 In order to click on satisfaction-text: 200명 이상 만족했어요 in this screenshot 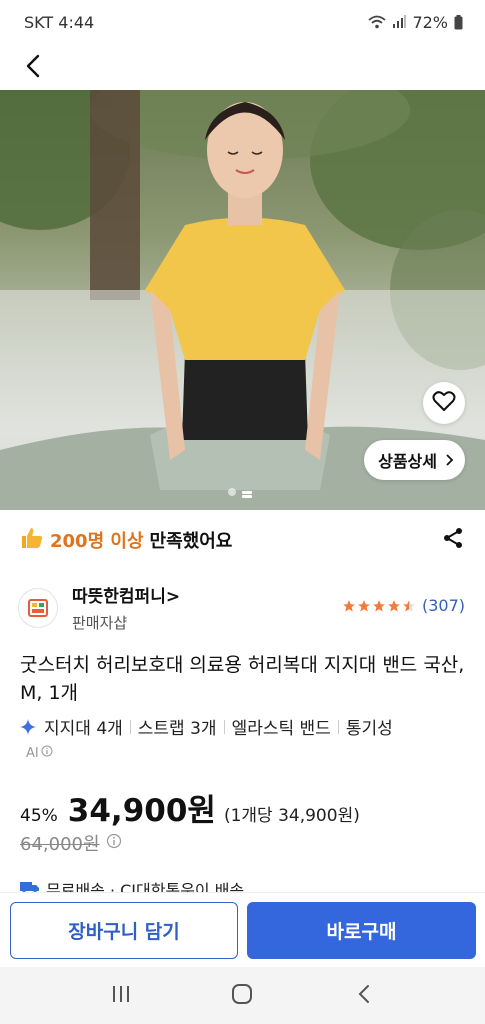, I will do `click(126, 540)`.